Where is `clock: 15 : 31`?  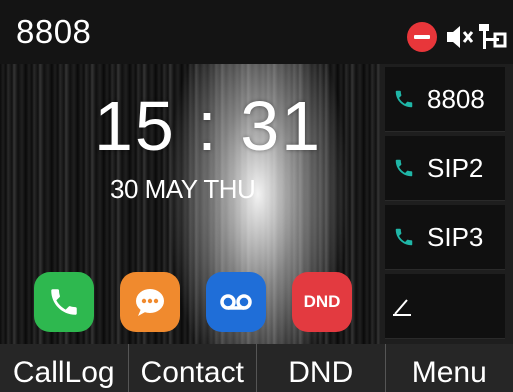
clock: 15 : 31 is located at coordinates (208, 126).